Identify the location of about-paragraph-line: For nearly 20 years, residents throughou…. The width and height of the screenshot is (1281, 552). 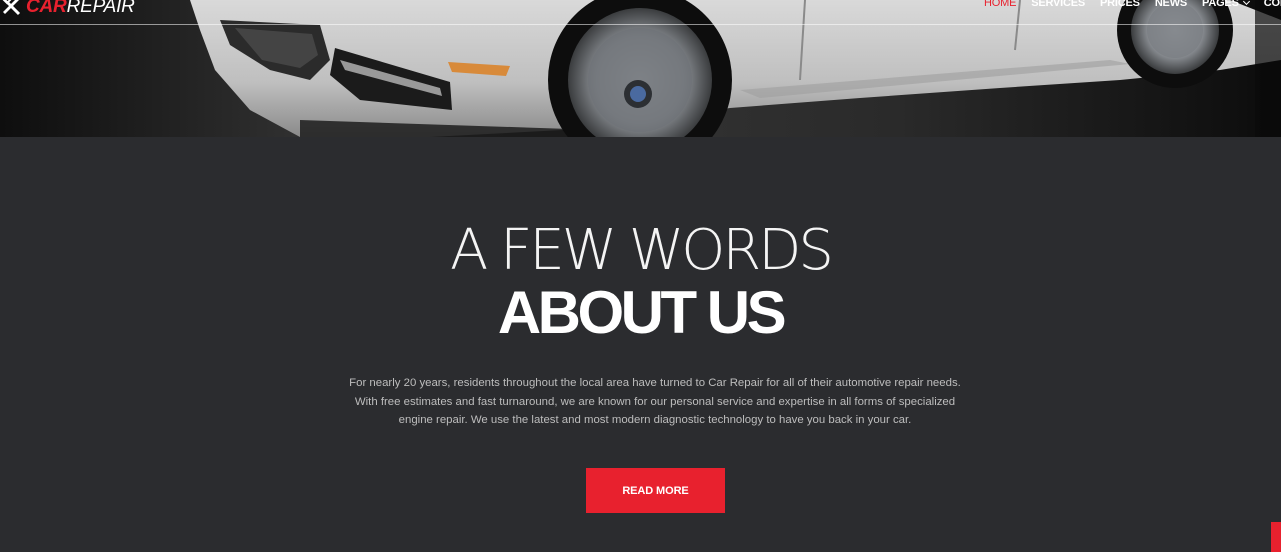
(655, 383).